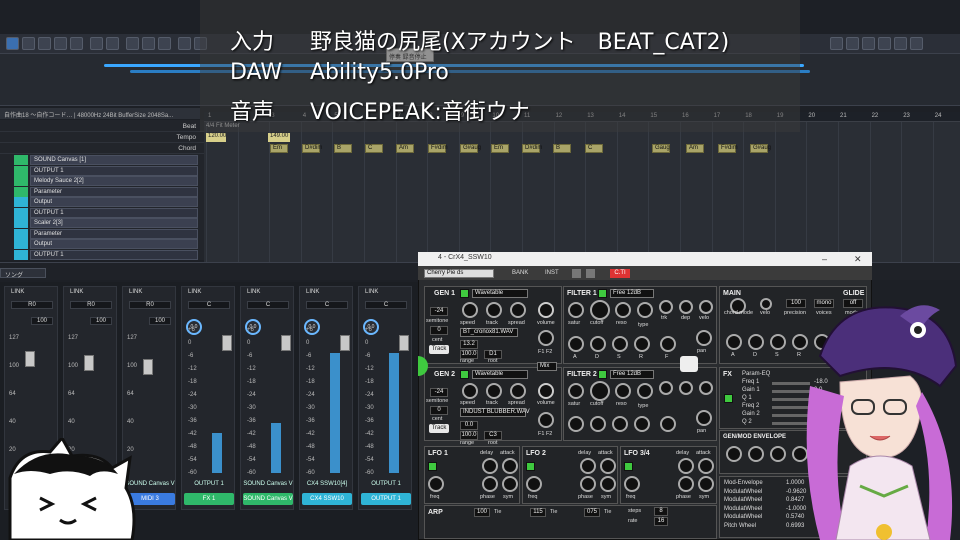  Describe the element at coordinates (432, 466) in the screenshot. I see `lfo1-wave-toggle` at that location.